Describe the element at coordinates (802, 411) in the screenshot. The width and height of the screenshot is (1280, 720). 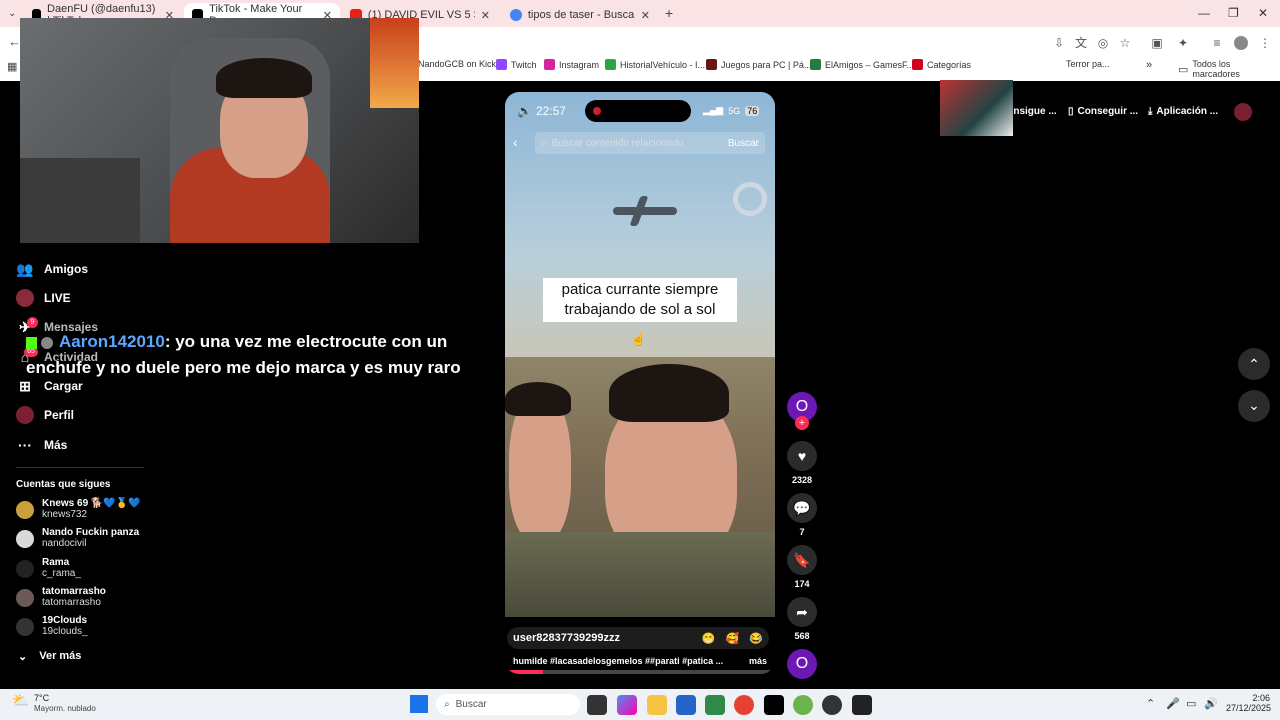
I see `author-avatar: O +` at that location.